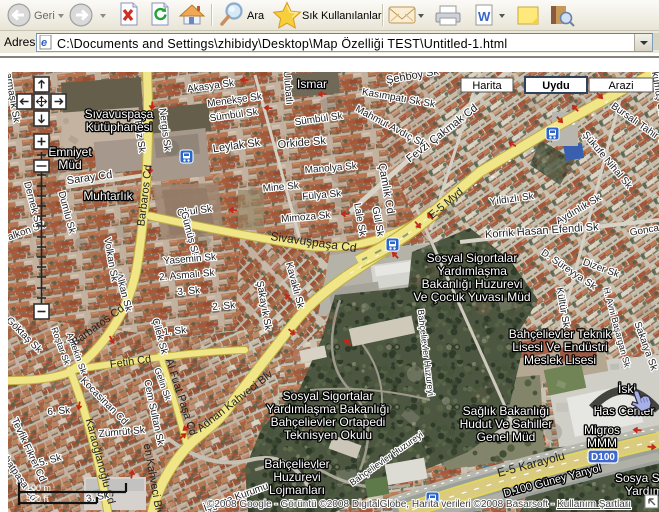 The height and width of the screenshot is (512, 659). What do you see at coordinates (602, 430) in the screenshot?
I see `svg-text: Migros` at bounding box center [602, 430].